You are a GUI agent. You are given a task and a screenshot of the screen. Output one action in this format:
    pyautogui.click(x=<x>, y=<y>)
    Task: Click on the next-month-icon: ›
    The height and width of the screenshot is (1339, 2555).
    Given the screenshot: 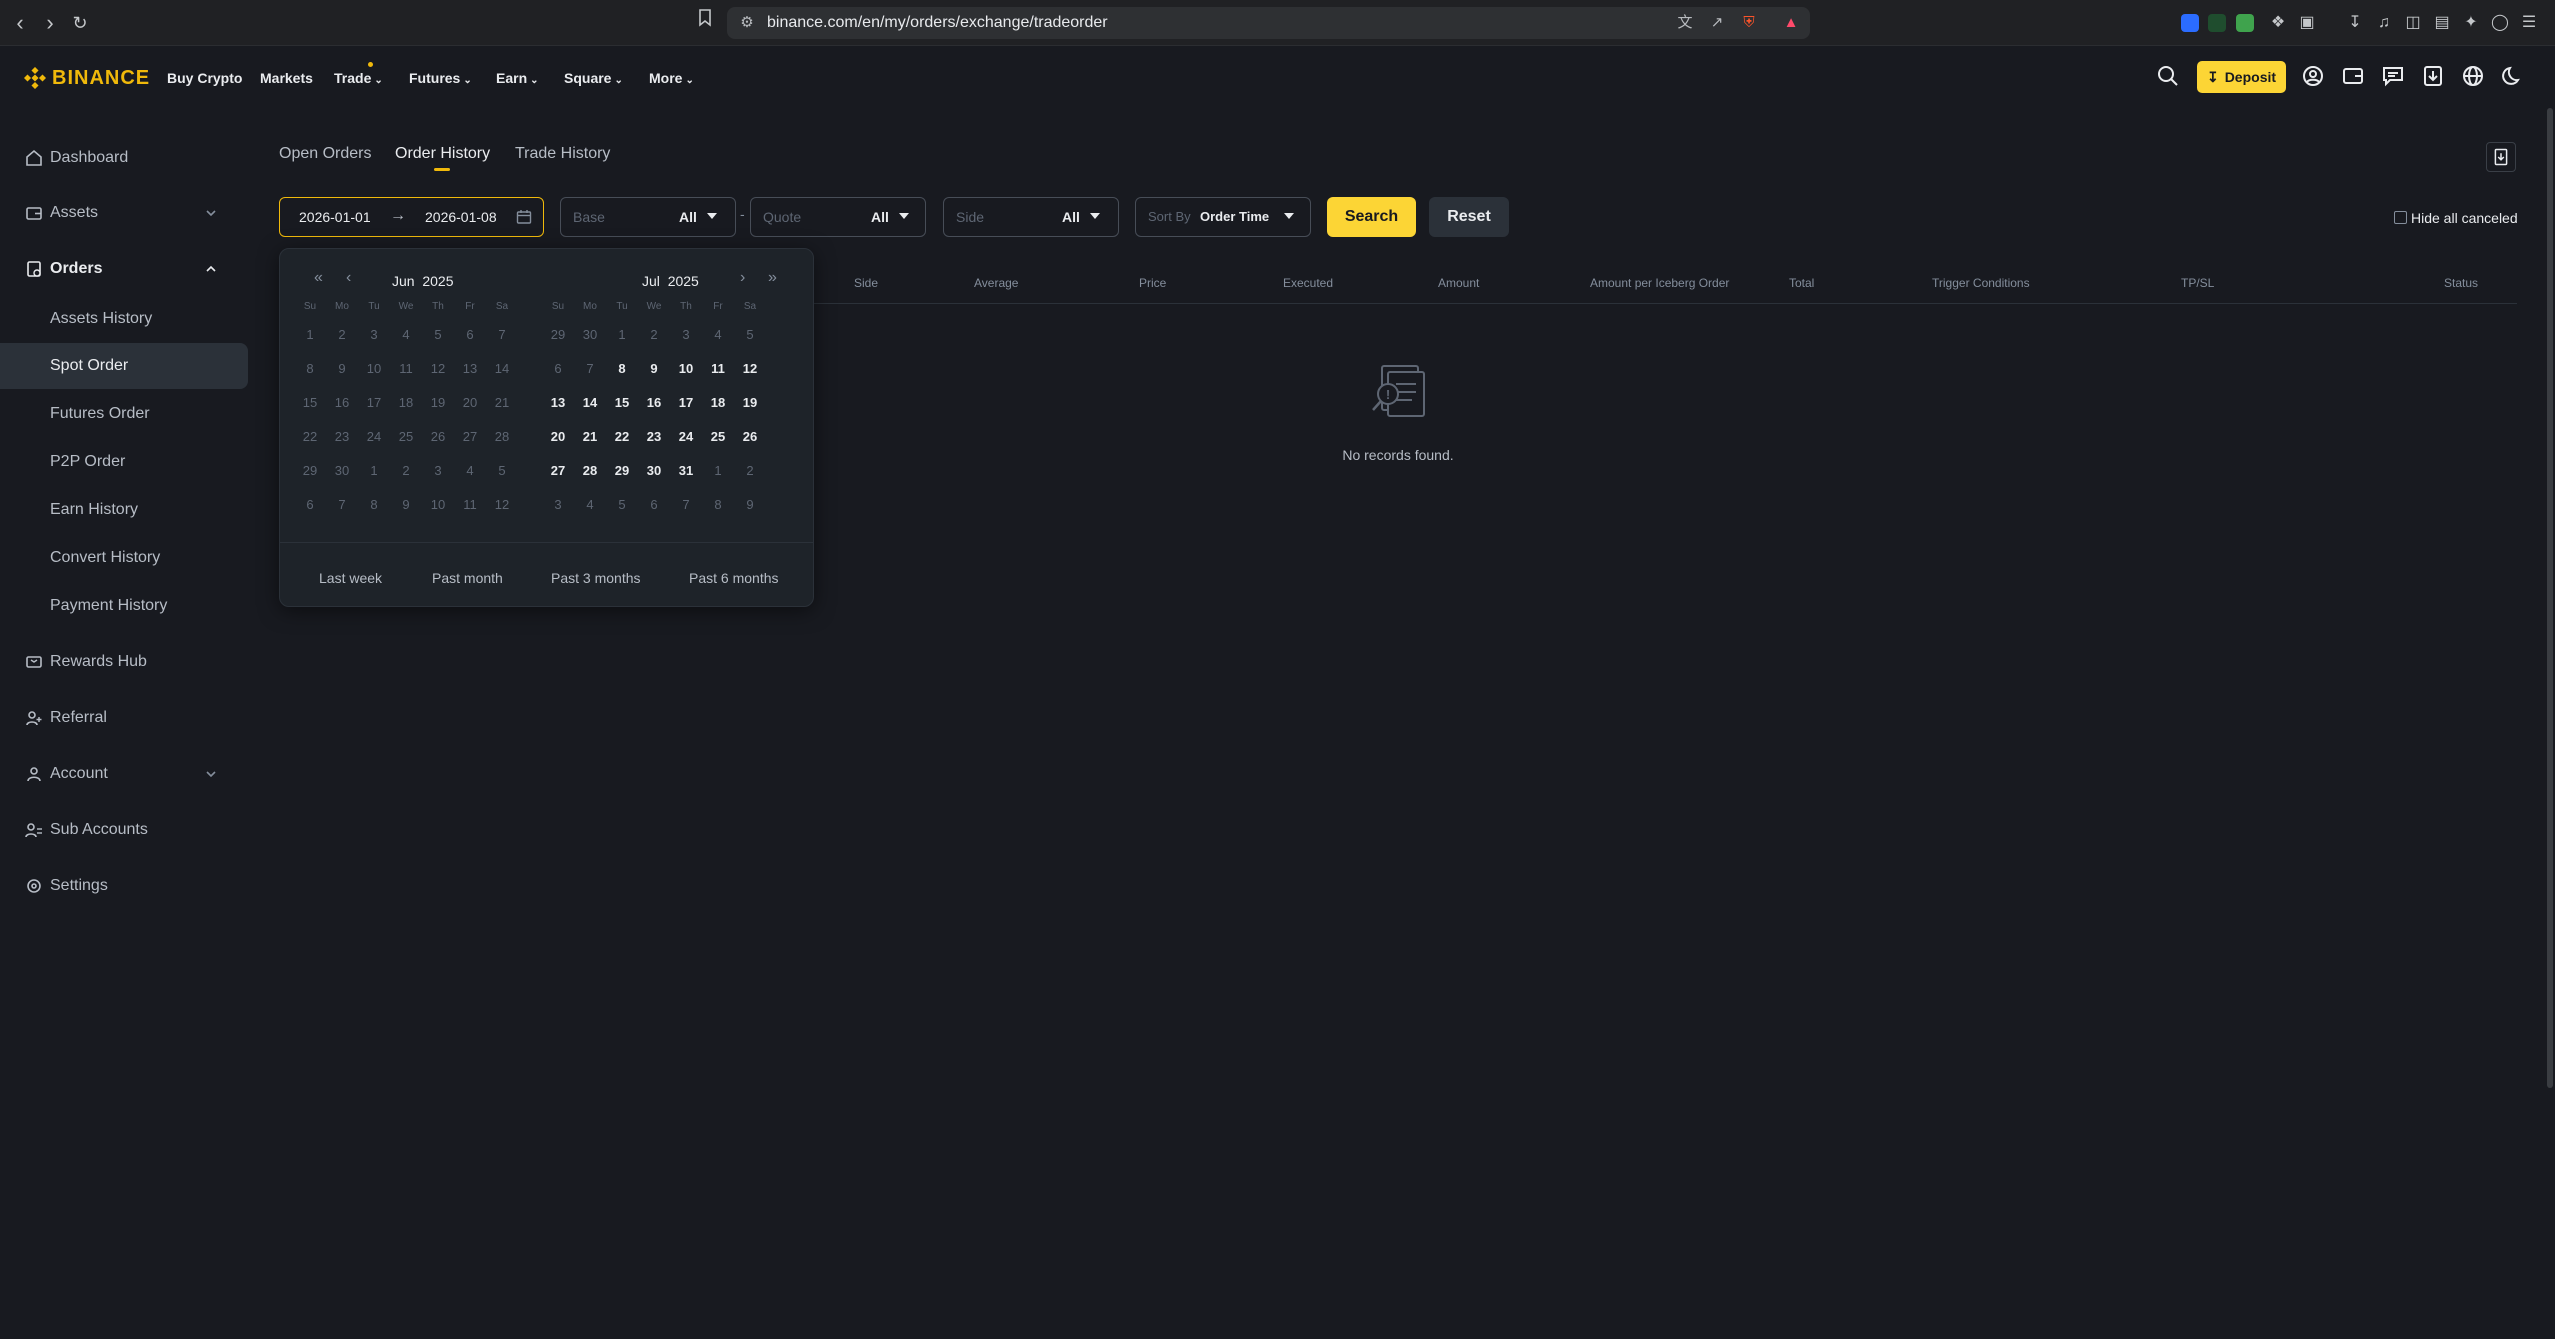 What is the action you would take?
    pyautogui.click(x=742, y=278)
    